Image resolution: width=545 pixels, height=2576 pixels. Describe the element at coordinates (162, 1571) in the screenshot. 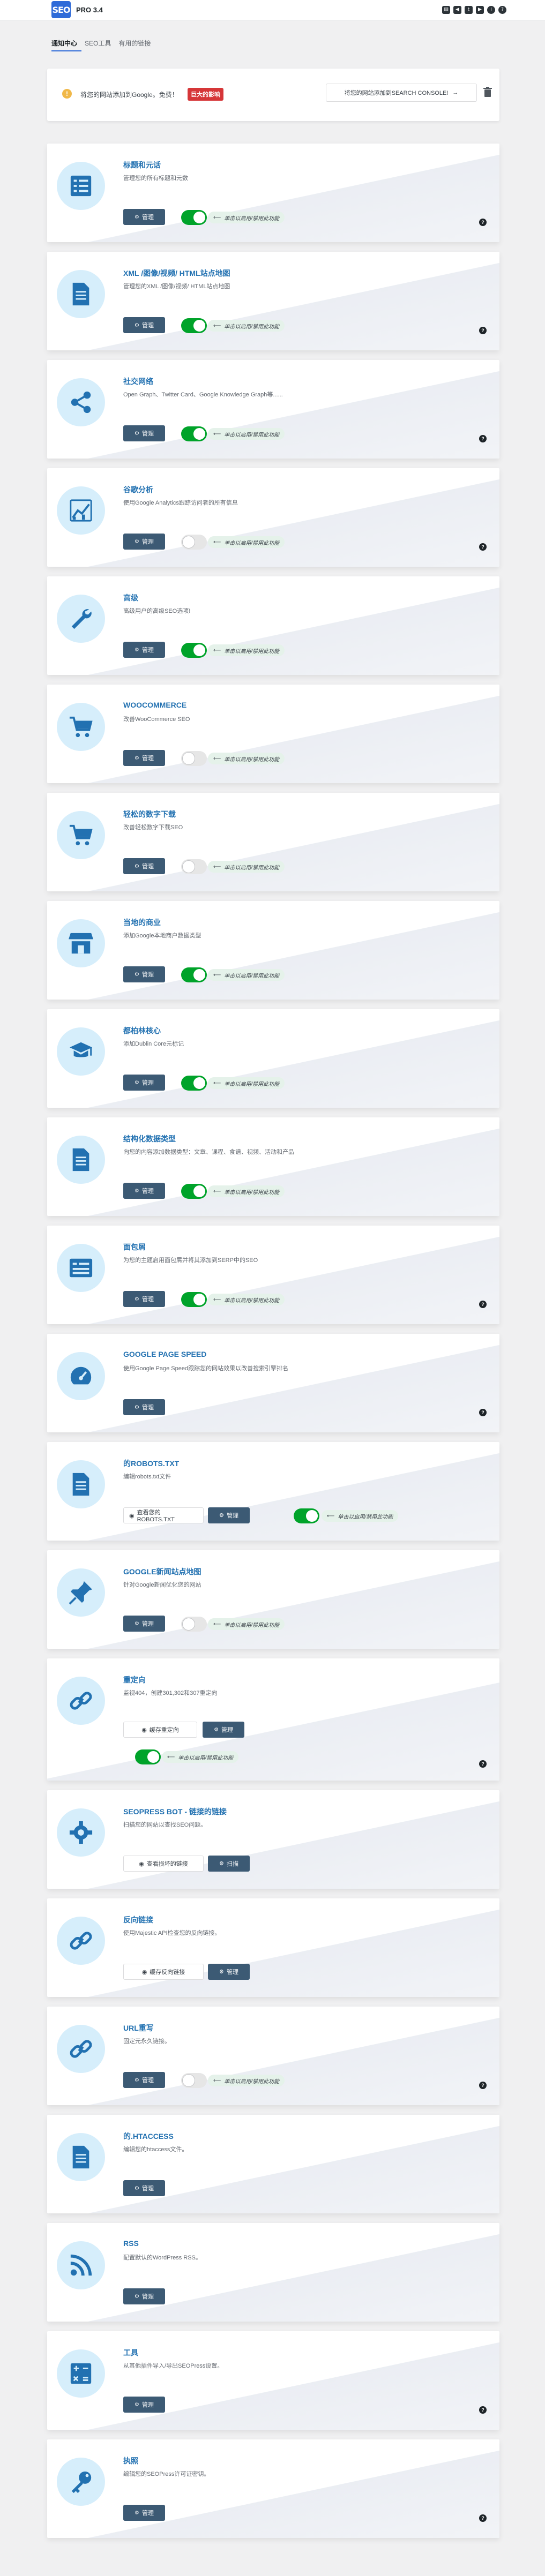

I see `feature-title: GOOGLE新闻站点地图` at that location.